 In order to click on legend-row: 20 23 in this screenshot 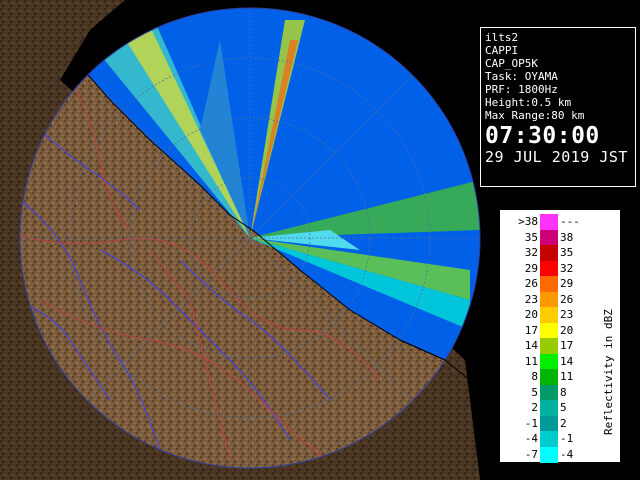, I will do `click(550, 315)`.